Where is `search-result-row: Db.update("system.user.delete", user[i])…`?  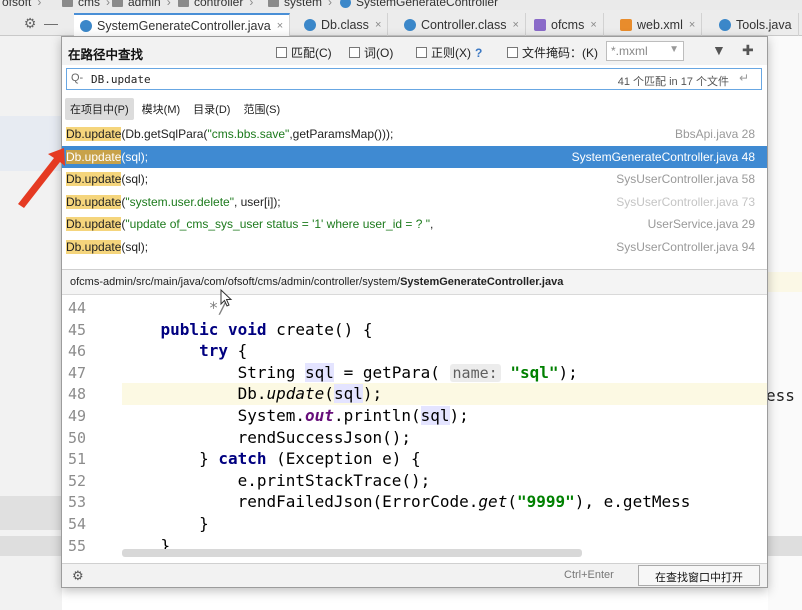 search-result-row: Db.update("system.user.delete", user[i])… is located at coordinates (414, 202).